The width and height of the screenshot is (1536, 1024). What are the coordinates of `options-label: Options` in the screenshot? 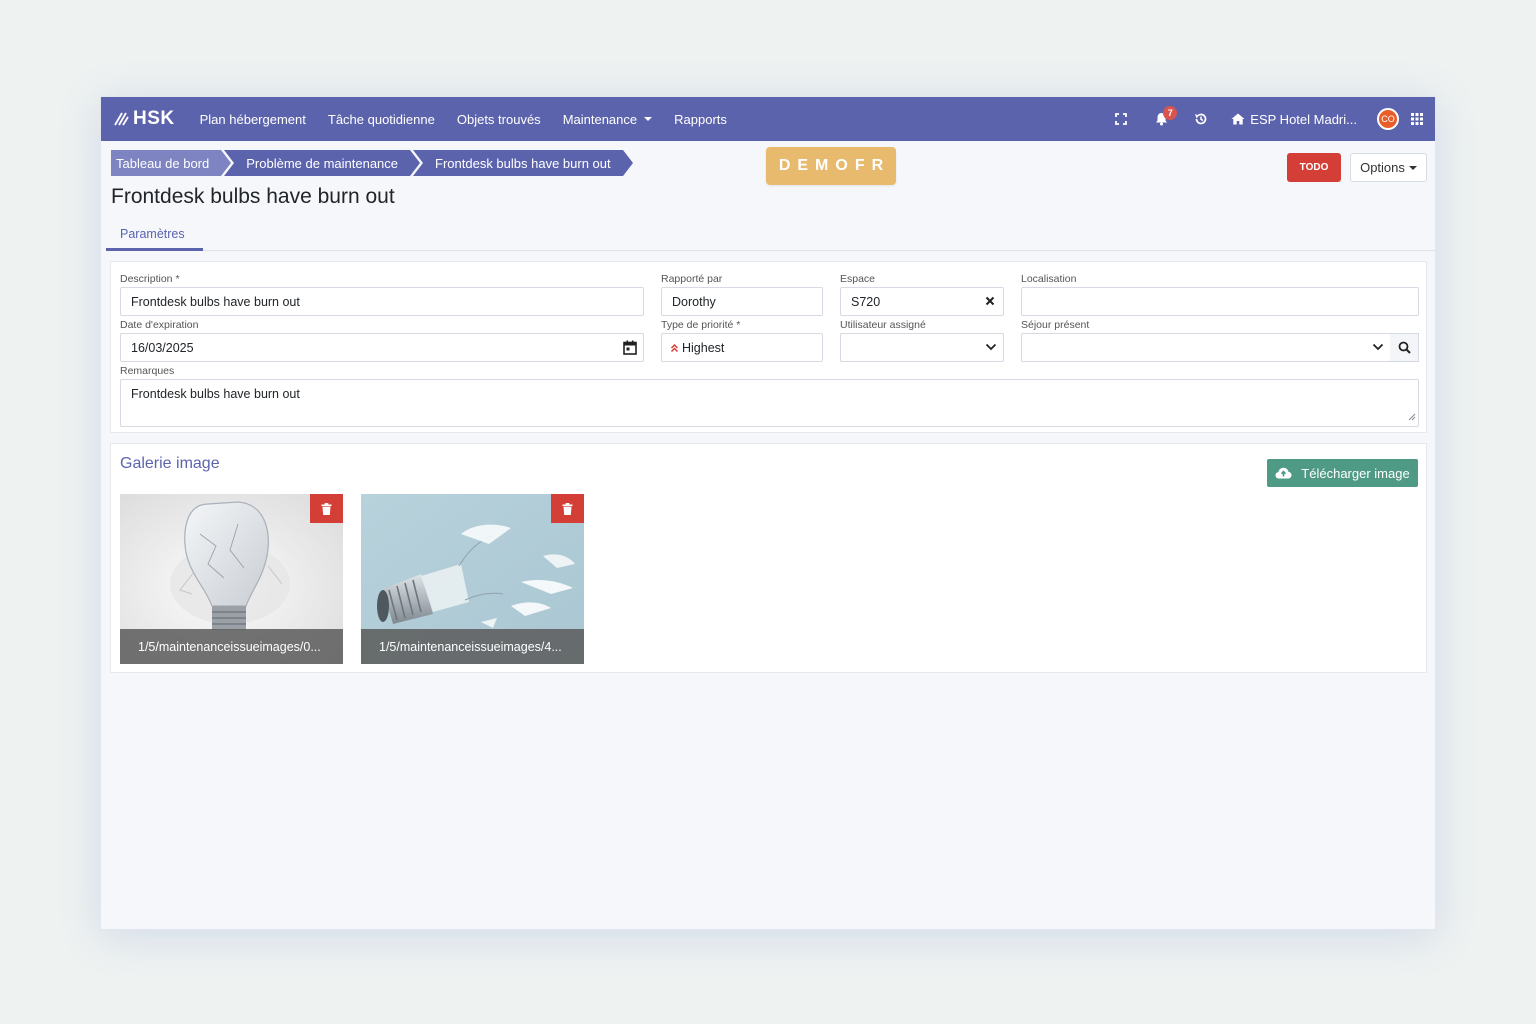 It's located at (1382, 167).